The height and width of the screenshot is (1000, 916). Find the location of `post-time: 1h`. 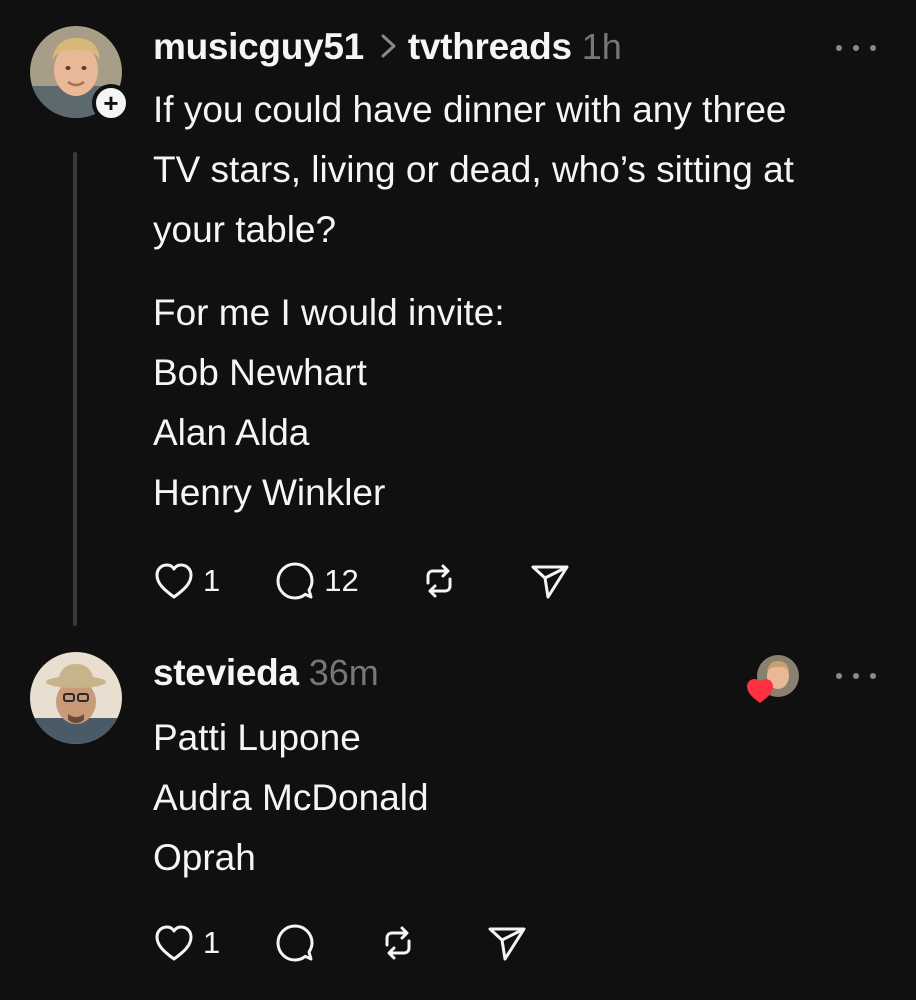

post-time: 1h is located at coordinates (601, 46).